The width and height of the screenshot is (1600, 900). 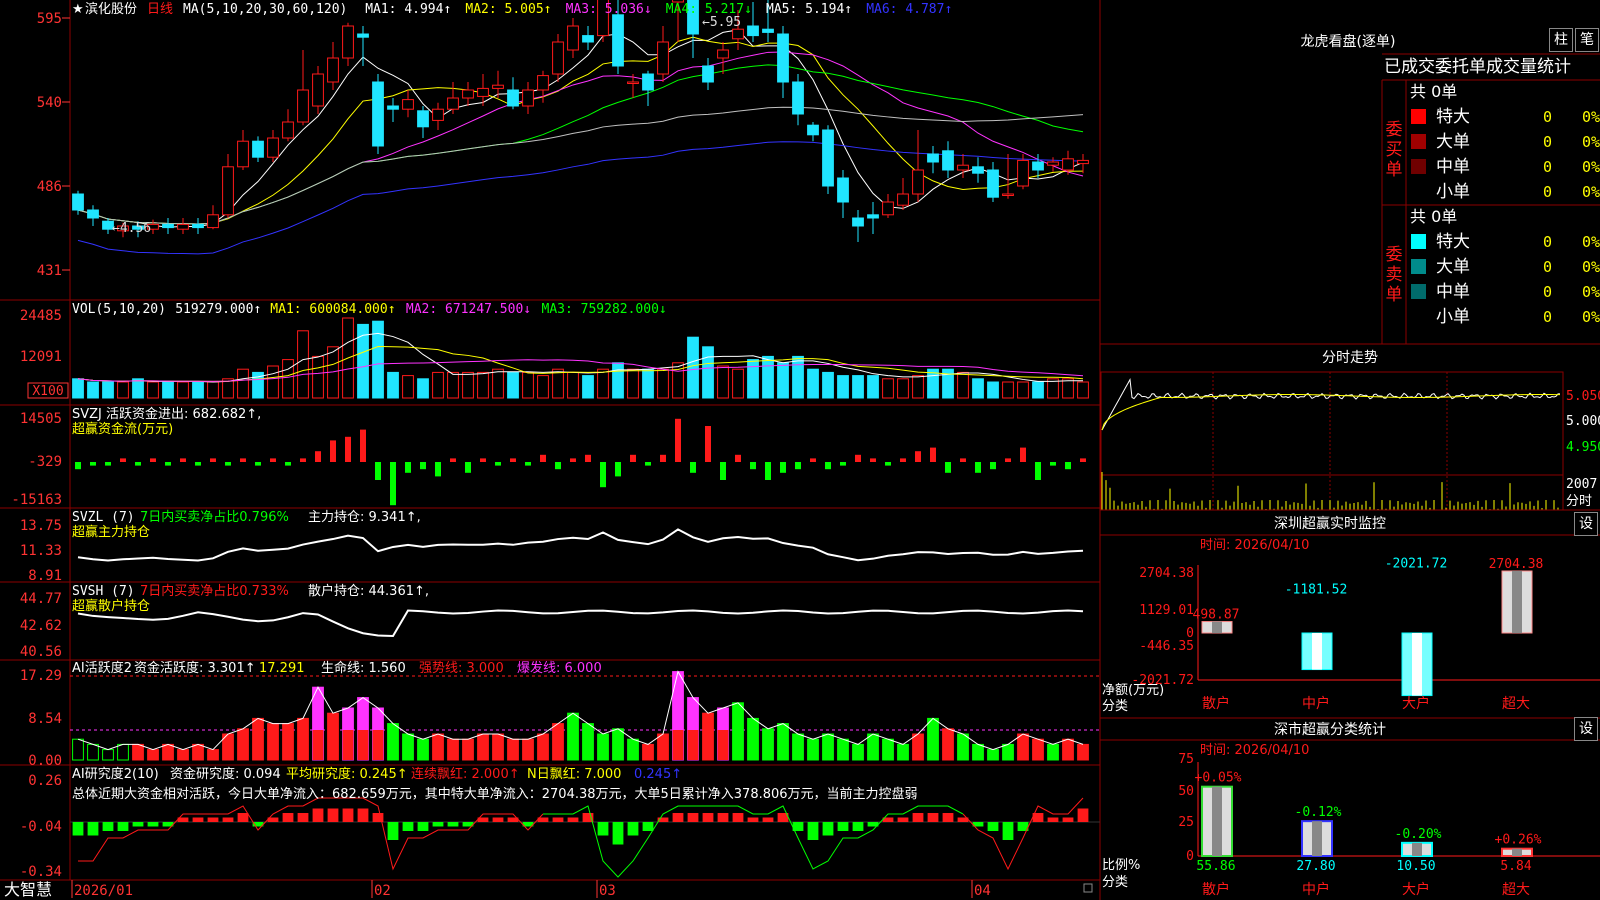 What do you see at coordinates (1587, 40) in the screenshot?
I see `tick-mode-button: 笔` at bounding box center [1587, 40].